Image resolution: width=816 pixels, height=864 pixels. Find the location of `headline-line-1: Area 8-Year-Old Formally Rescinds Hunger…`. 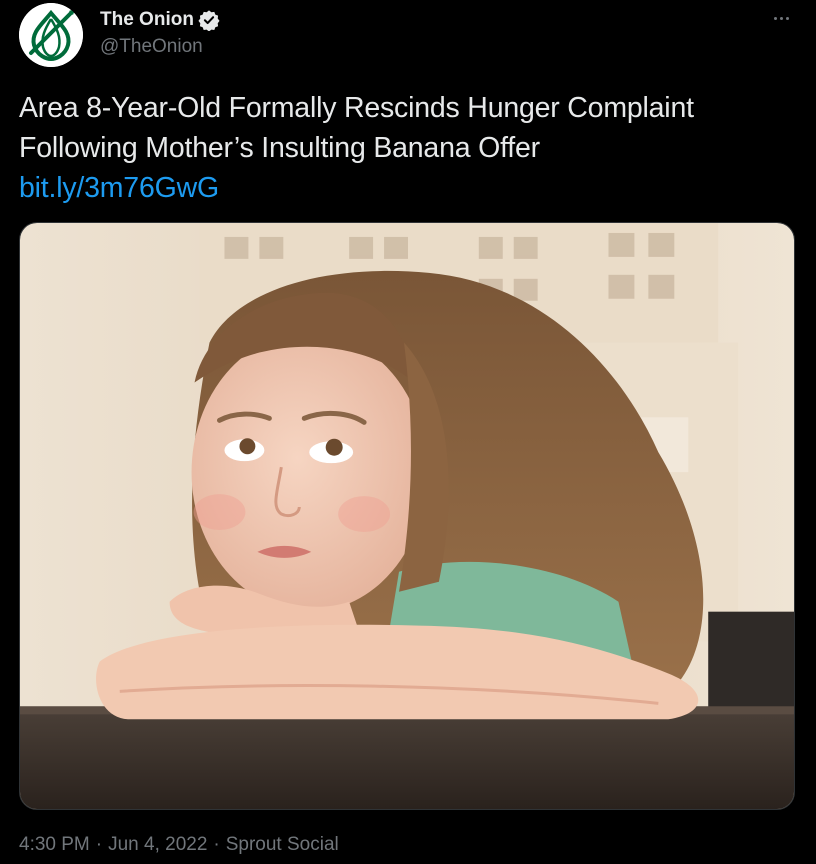

headline-line-1: Area 8-Year-Old Formally Rescinds Hunger… is located at coordinates (356, 108).